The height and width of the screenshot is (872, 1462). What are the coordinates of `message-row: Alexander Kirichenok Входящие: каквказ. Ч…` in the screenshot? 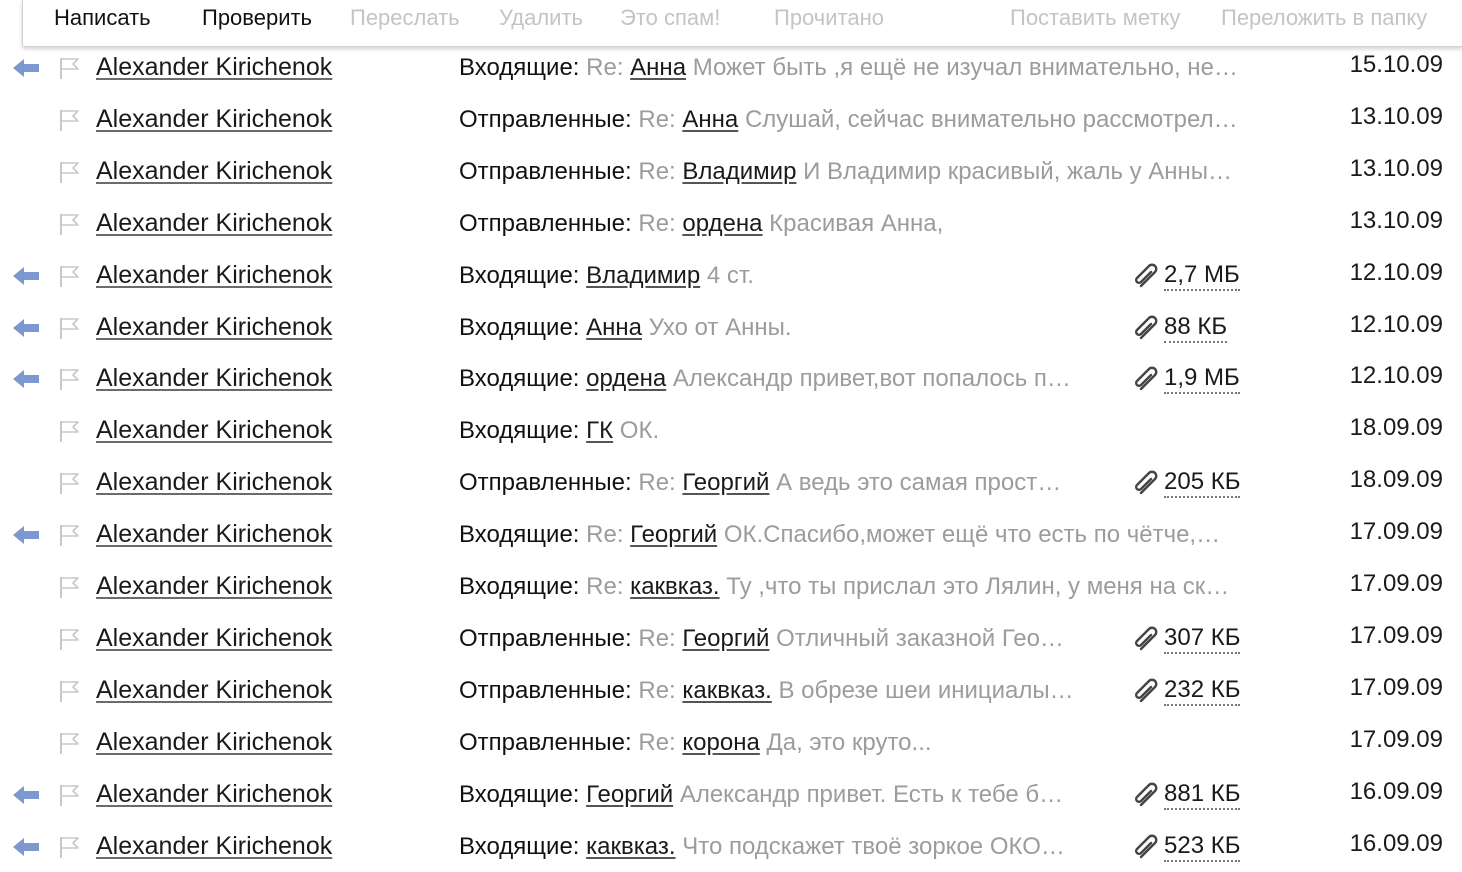 It's located at (731, 846).